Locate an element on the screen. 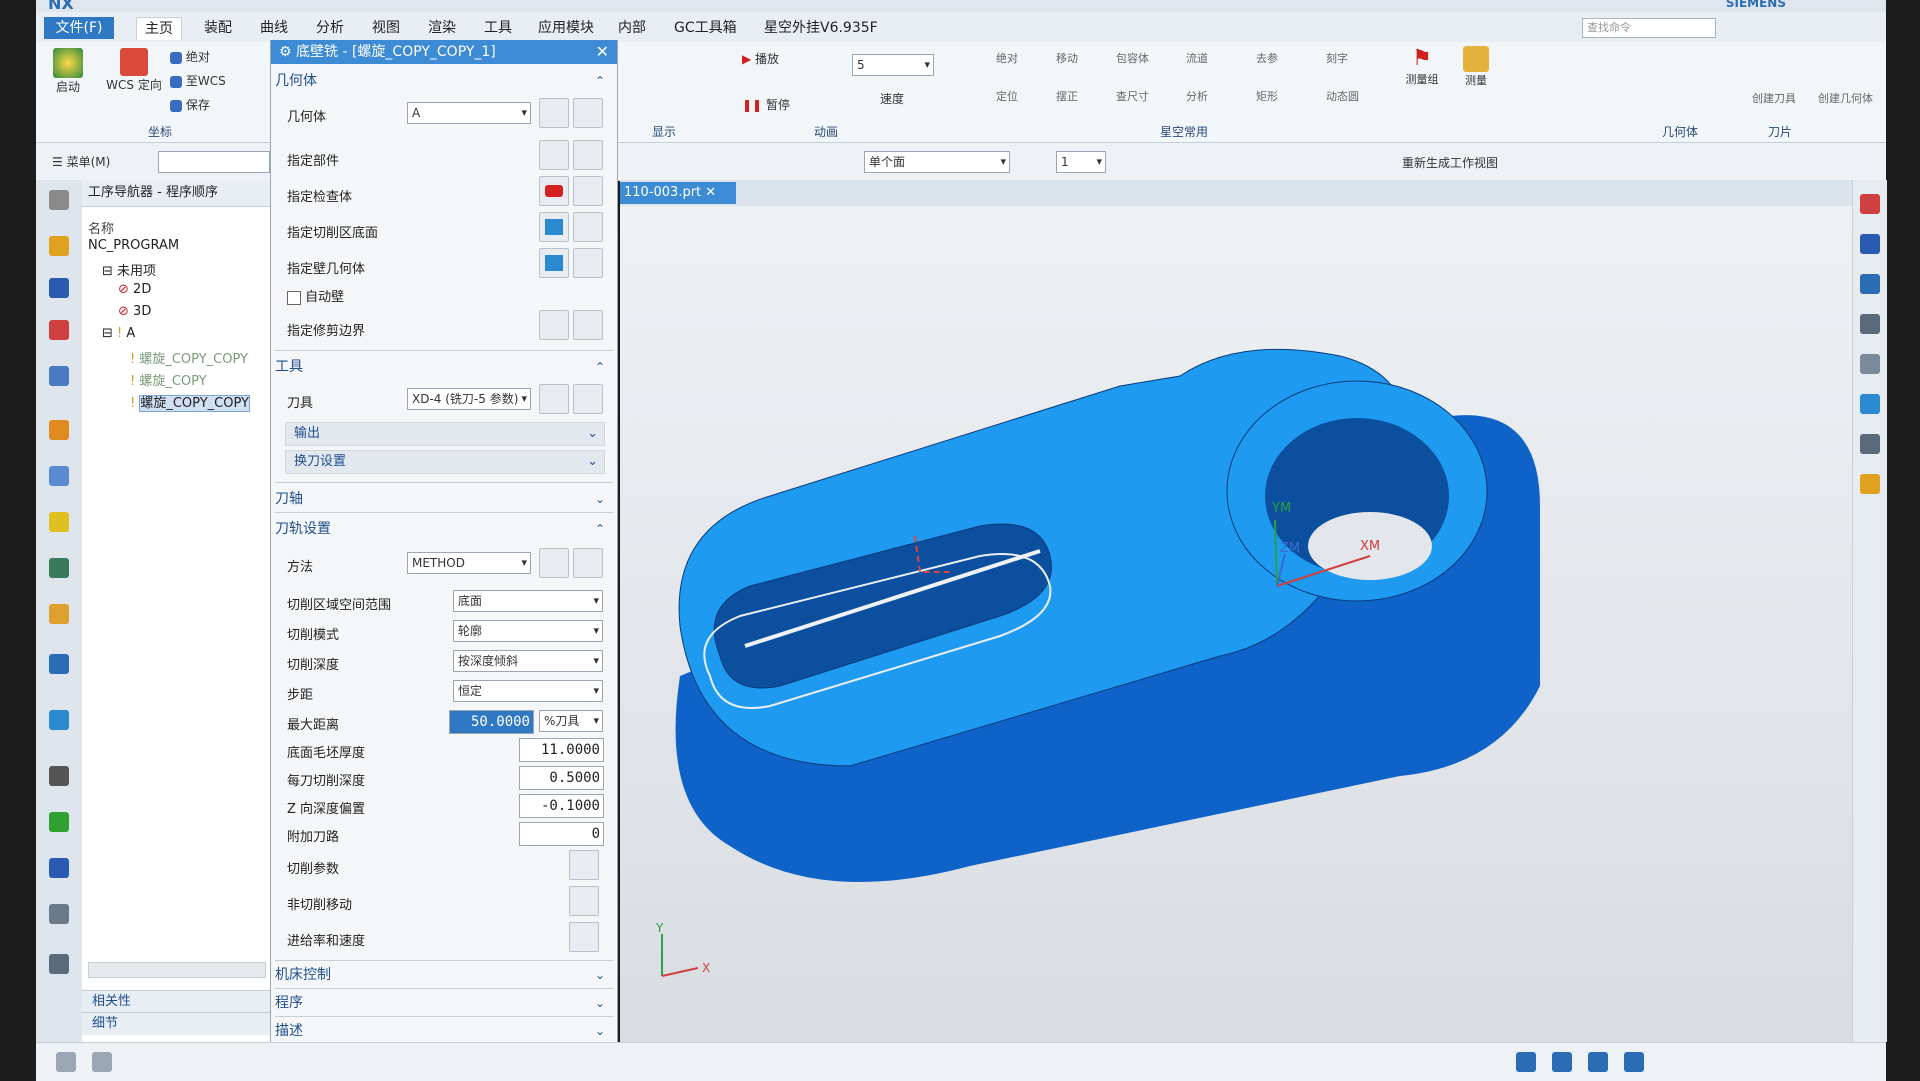 The height and width of the screenshot is (1081, 1920). geometry-view-icon is located at coordinates (59, 476).